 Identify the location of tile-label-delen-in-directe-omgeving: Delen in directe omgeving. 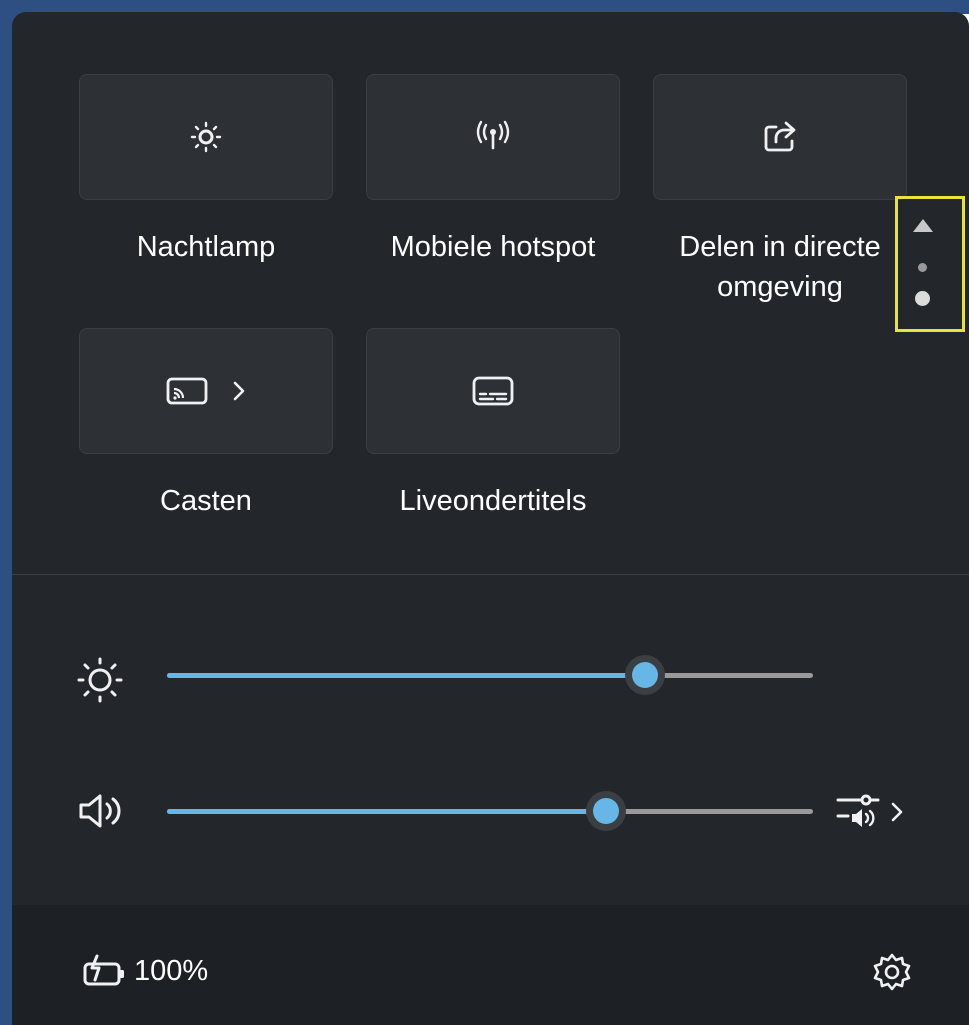
(780, 267).